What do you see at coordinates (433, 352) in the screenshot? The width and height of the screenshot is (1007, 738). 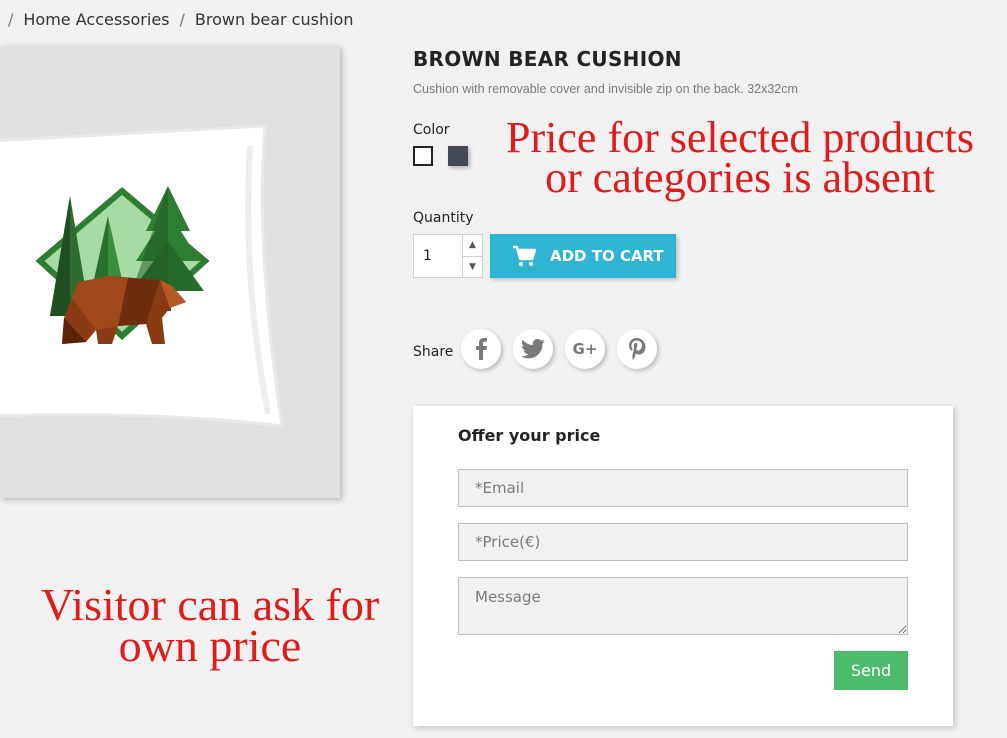 I see `share-label: Share` at bounding box center [433, 352].